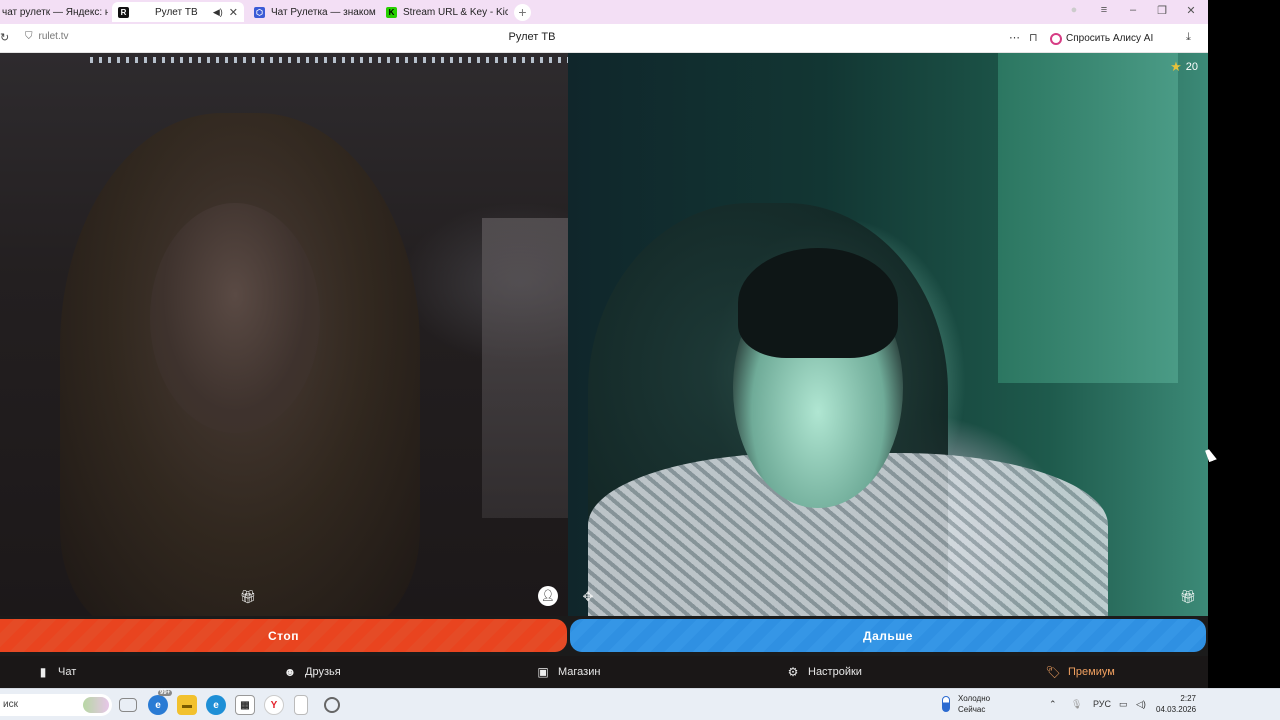  I want to click on yandex-browser-icon: Y, so click(274, 705).